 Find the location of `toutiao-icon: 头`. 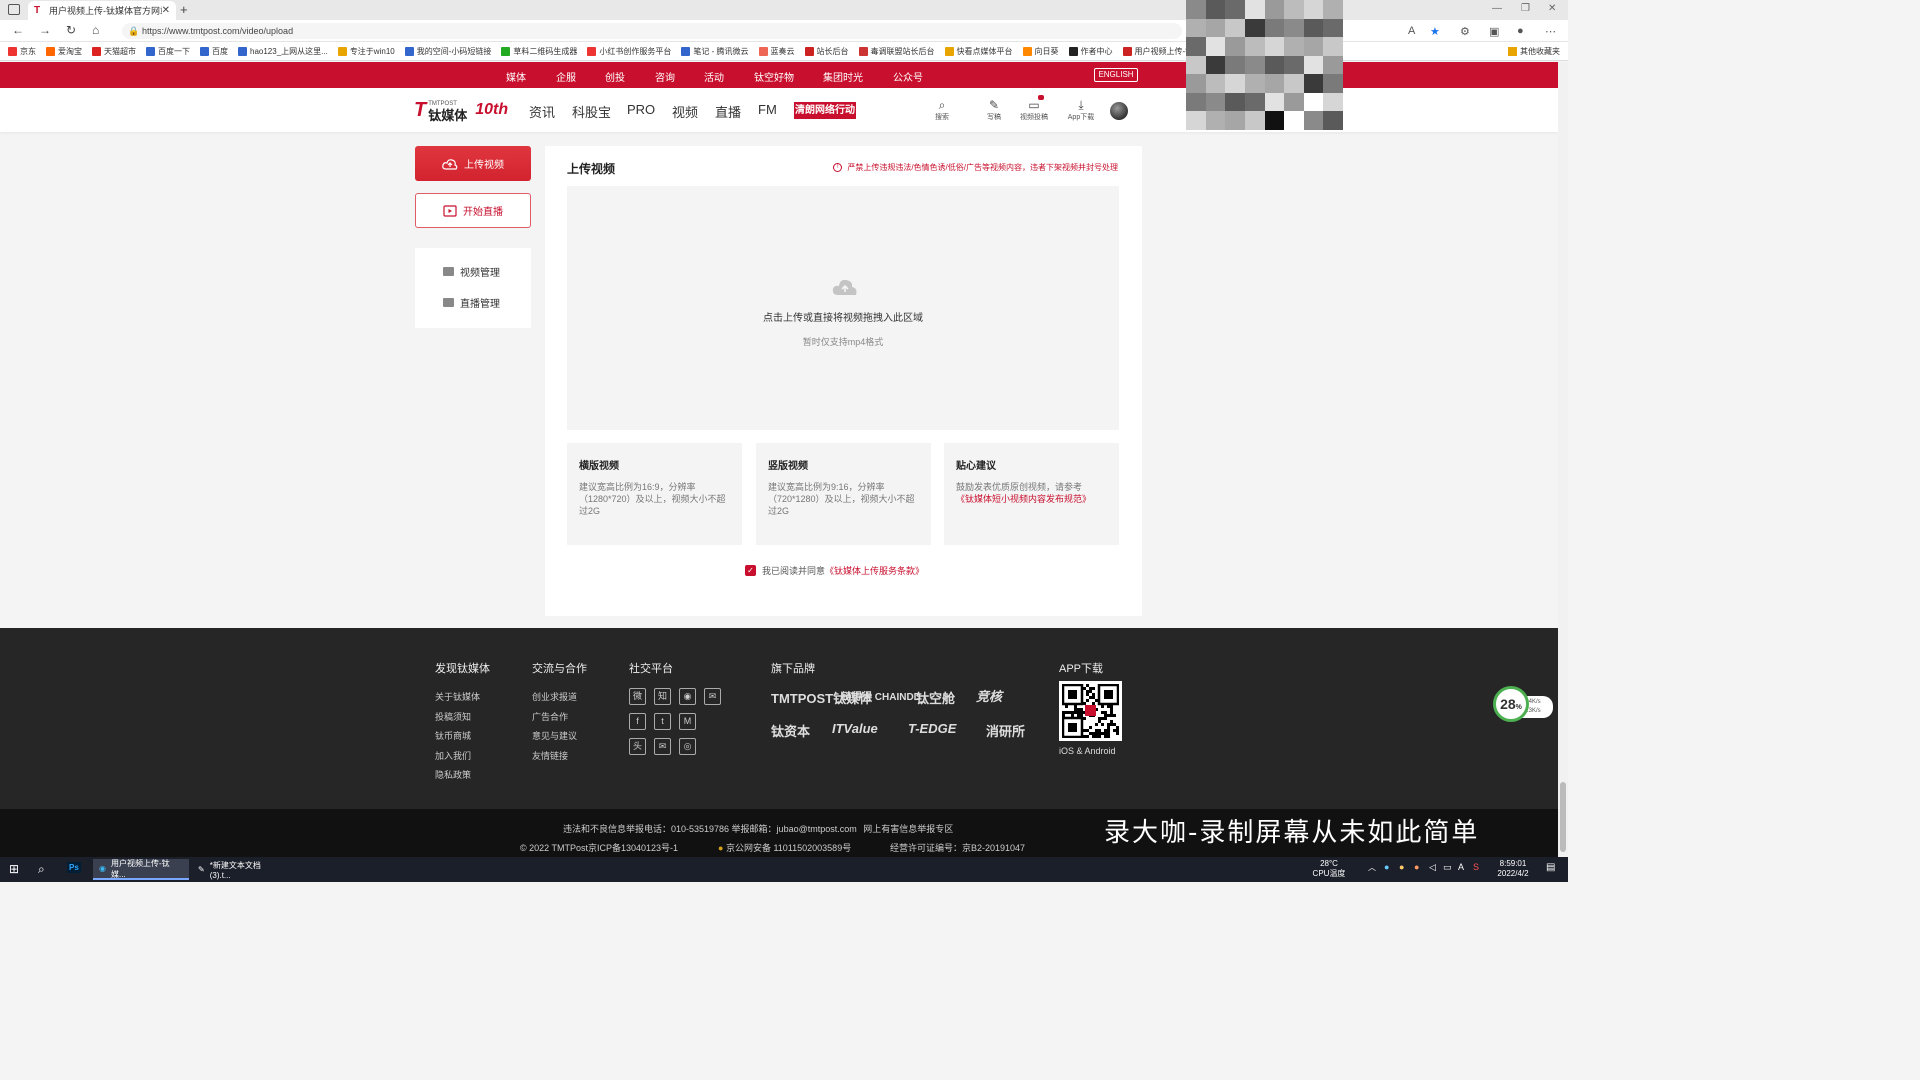

toutiao-icon: 头 is located at coordinates (637, 746).